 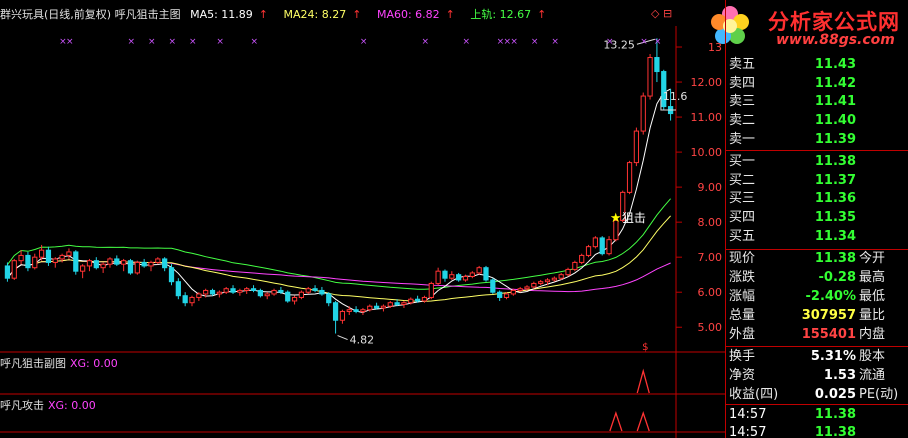 I want to click on y-tick-label: 13, so click(x=715, y=47).